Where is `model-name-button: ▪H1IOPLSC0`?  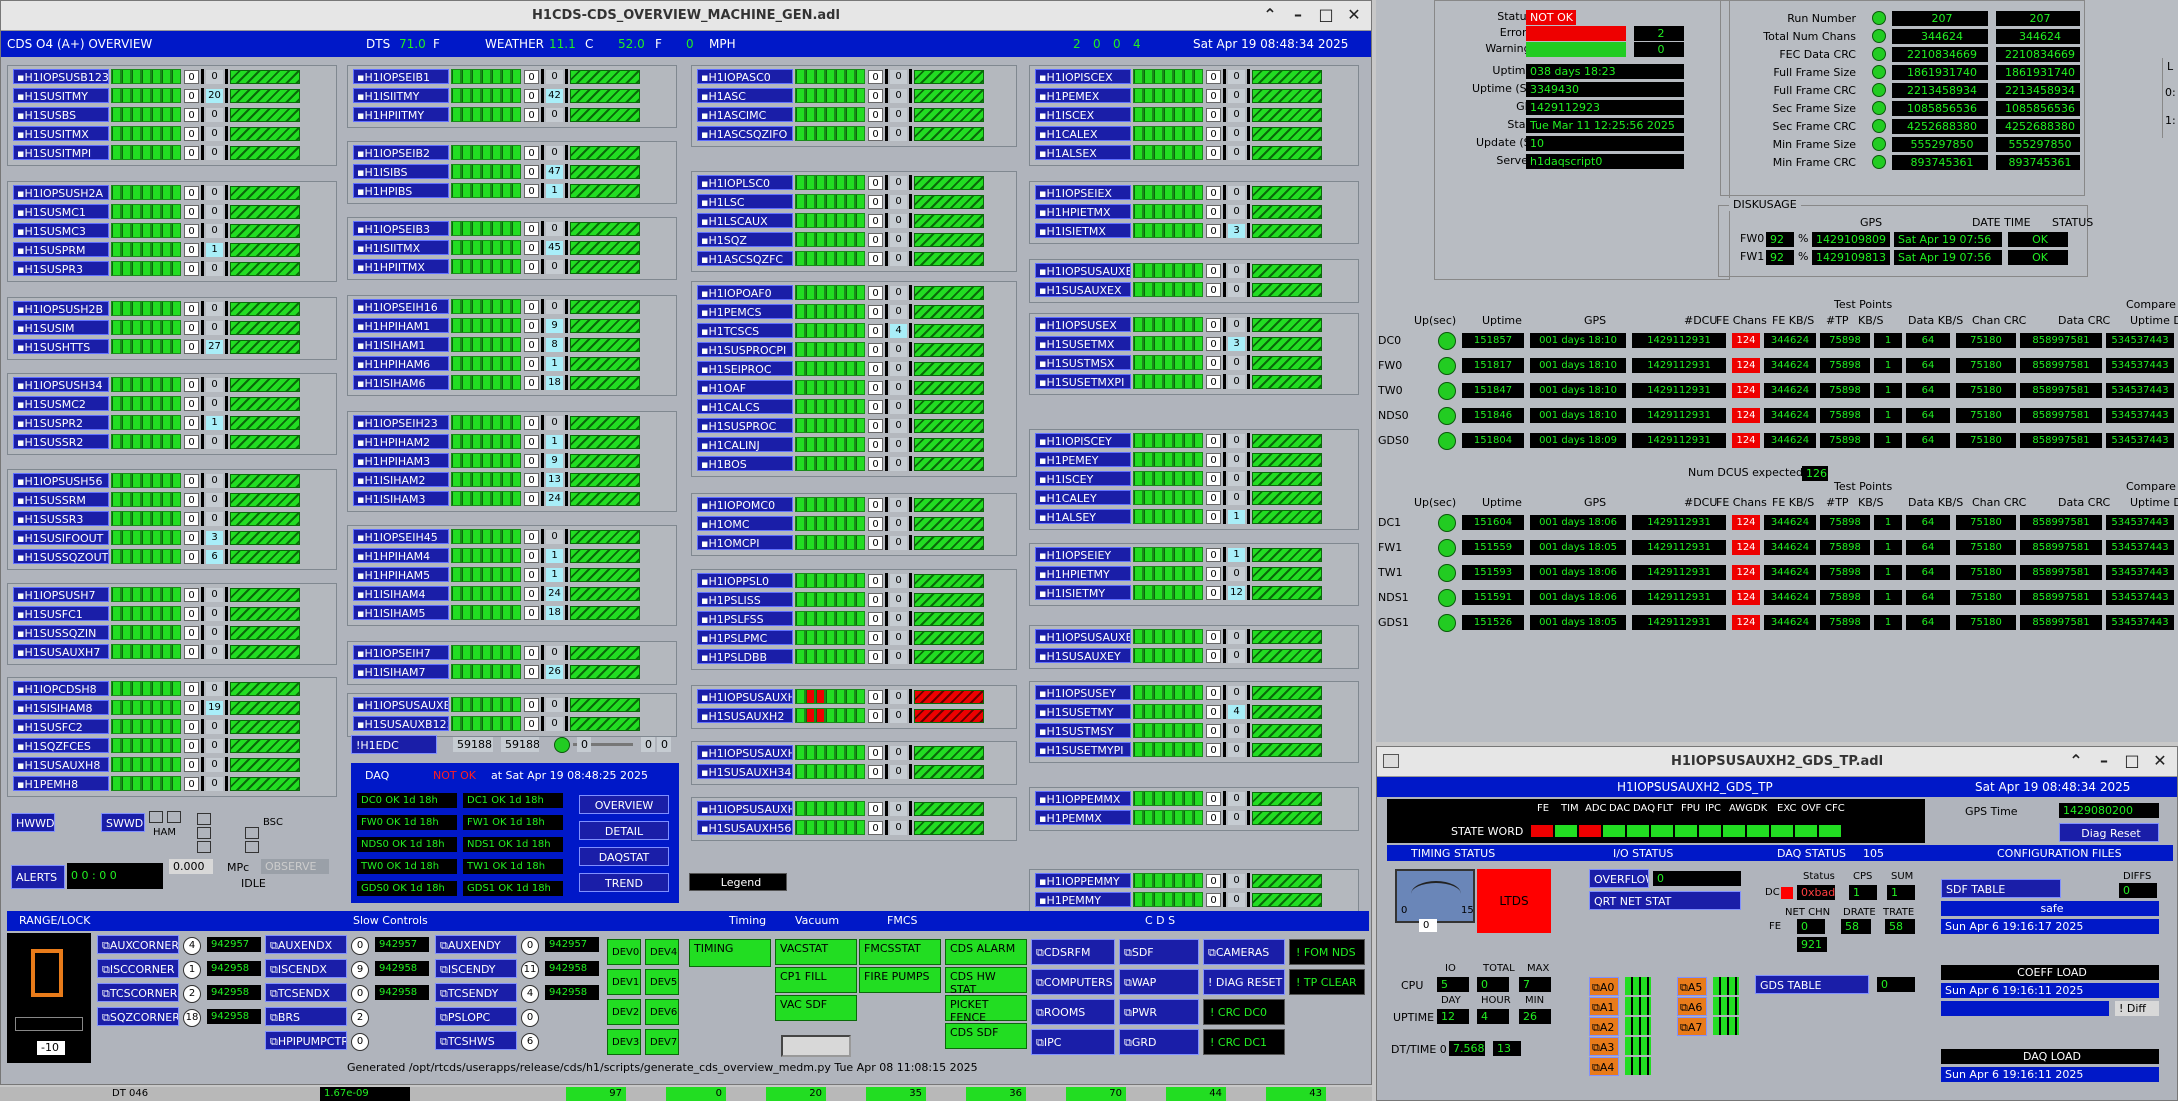
model-name-button: ▪H1IOPLSC0 is located at coordinates (745, 182).